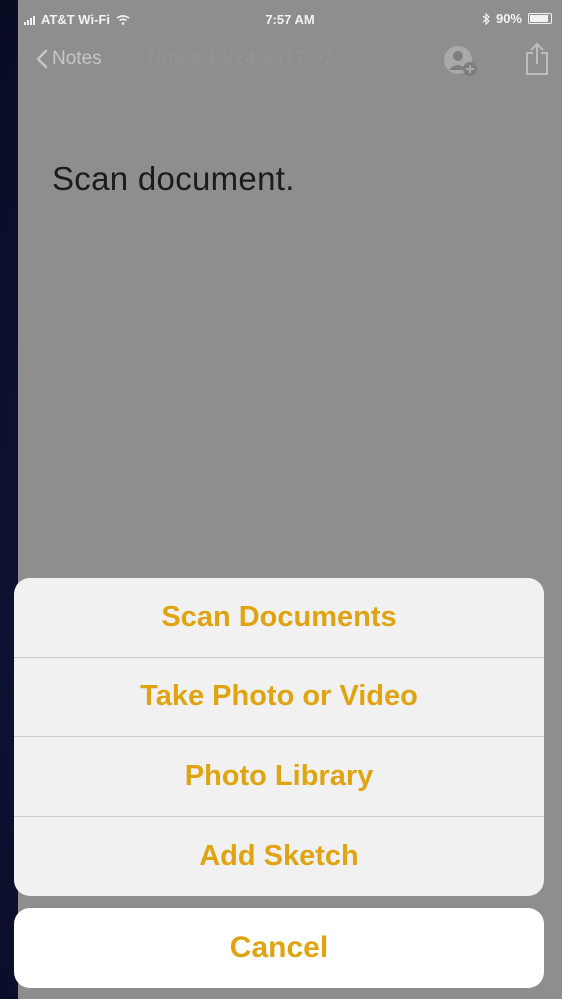 The height and width of the screenshot is (999, 562). What do you see at coordinates (508, 18) in the screenshot?
I see `battery-percent: 90%` at bounding box center [508, 18].